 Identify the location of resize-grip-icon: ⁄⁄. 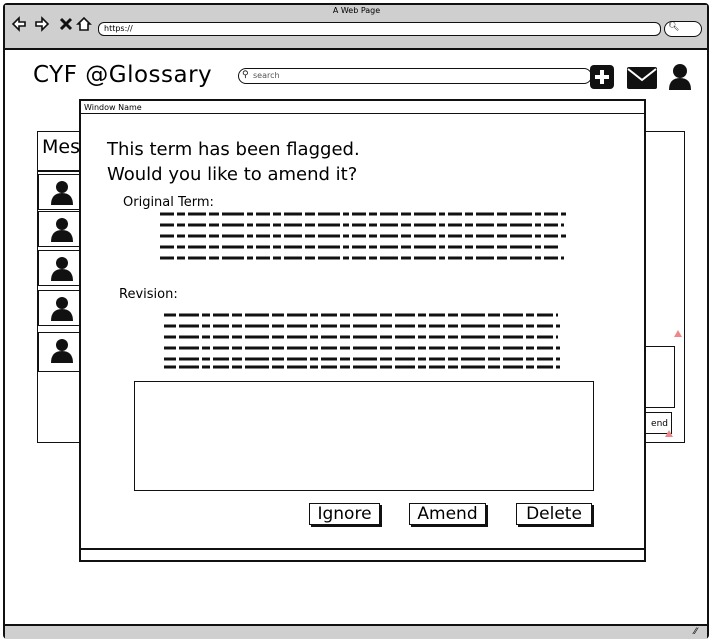
(695, 632).